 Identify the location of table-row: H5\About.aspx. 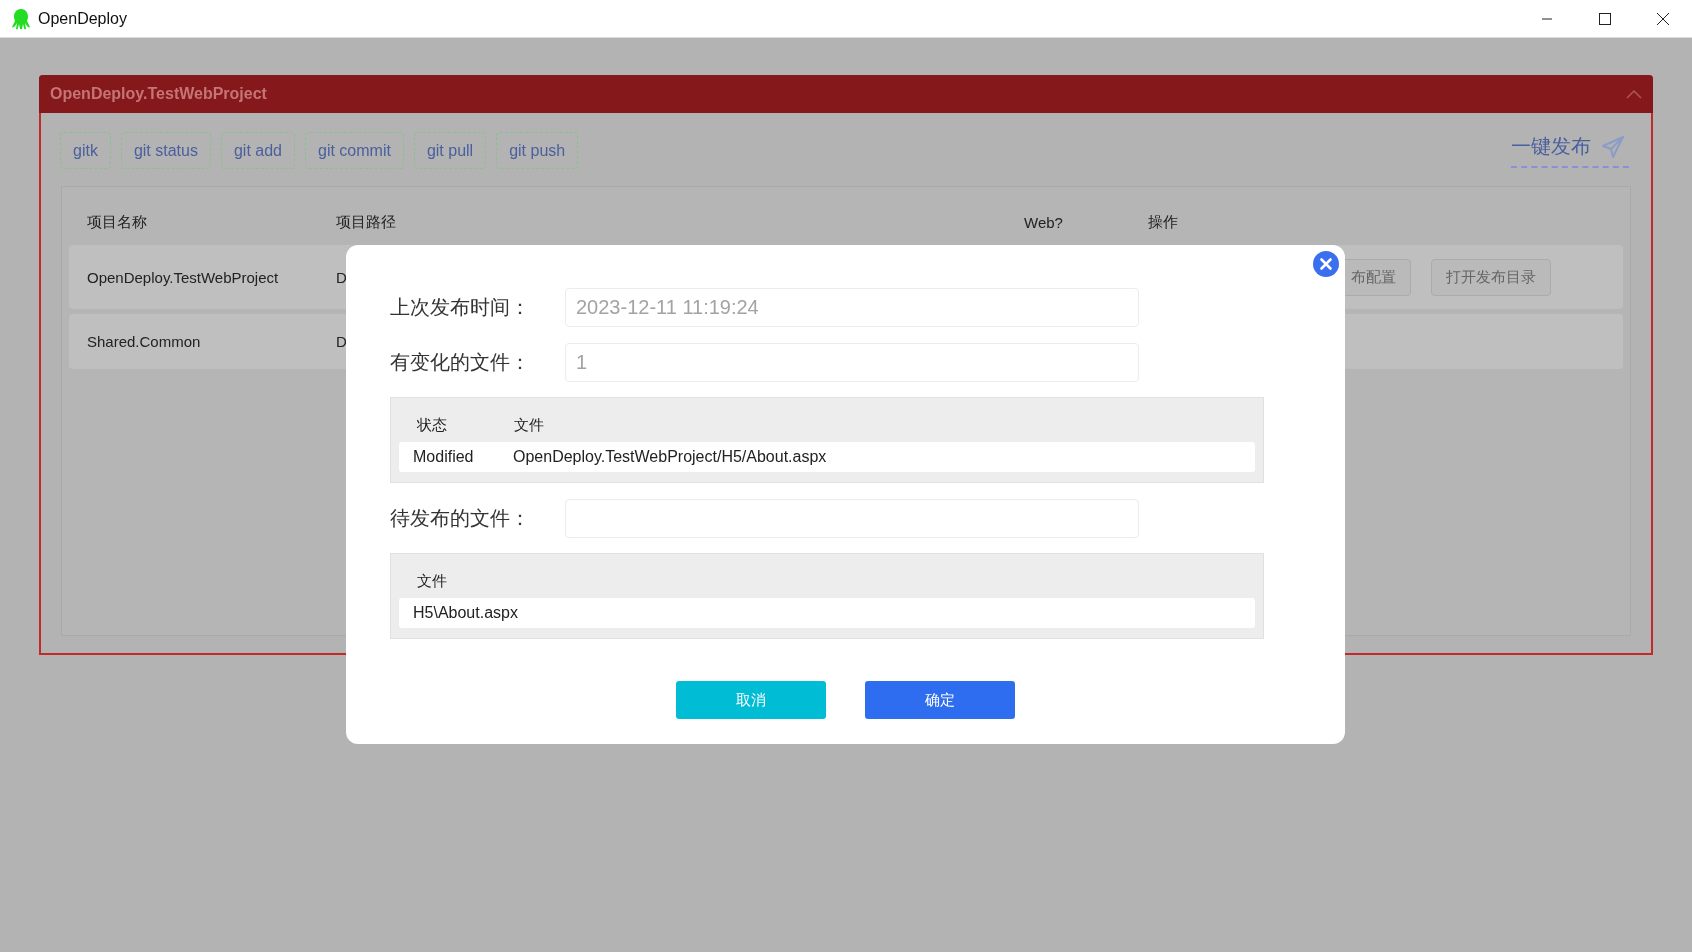
(827, 613).